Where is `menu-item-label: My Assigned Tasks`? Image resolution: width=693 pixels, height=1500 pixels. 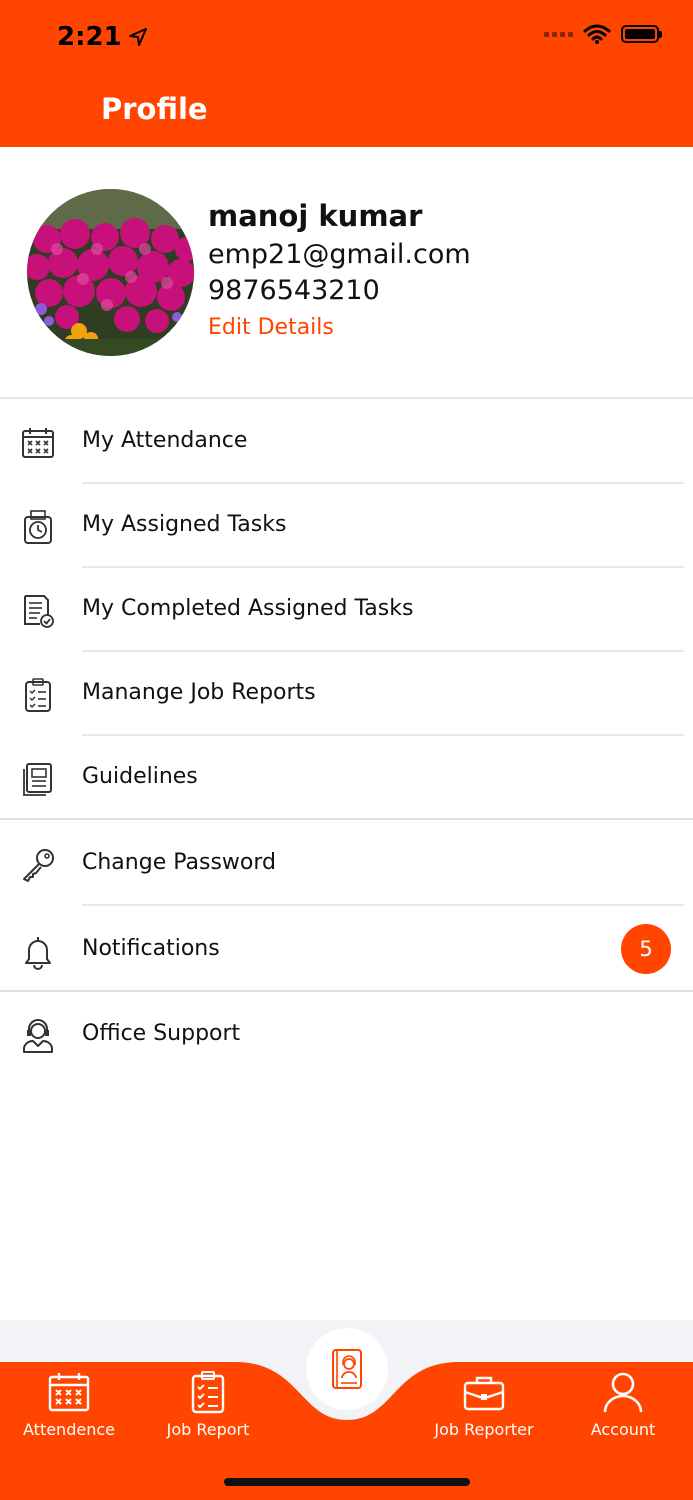 menu-item-label: My Assigned Tasks is located at coordinates (184, 524).